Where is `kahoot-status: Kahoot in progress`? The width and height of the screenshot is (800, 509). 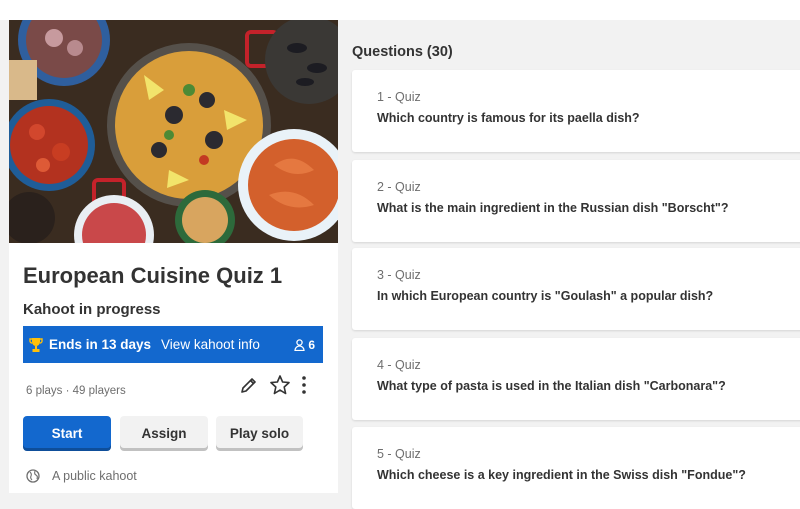
kahoot-status: Kahoot in progress is located at coordinates (92, 309).